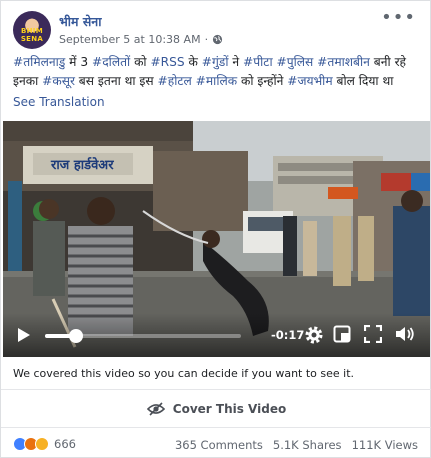  I want to click on hashtag-link: #तमाशबीन, so click(343, 62).